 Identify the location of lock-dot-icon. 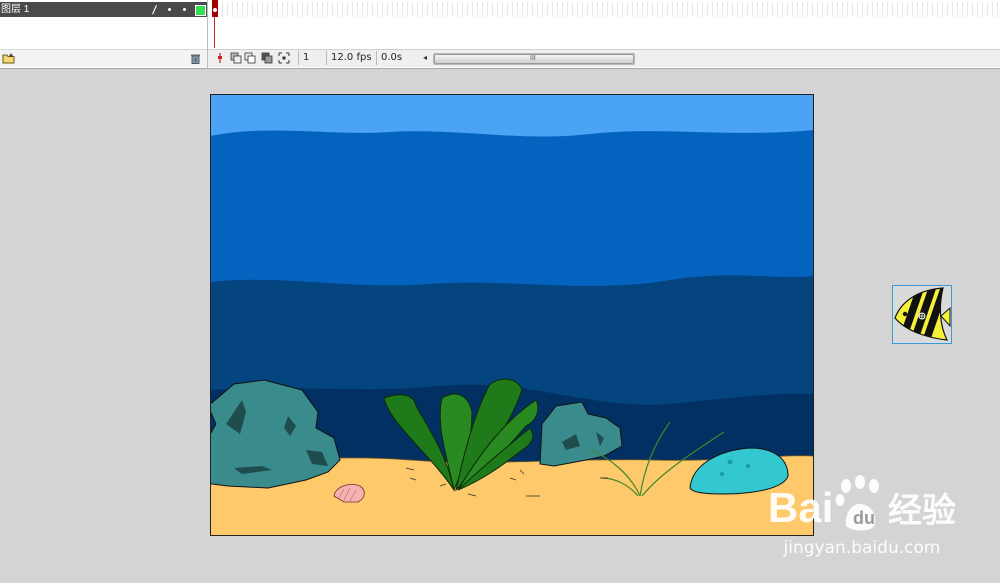
(184, 9).